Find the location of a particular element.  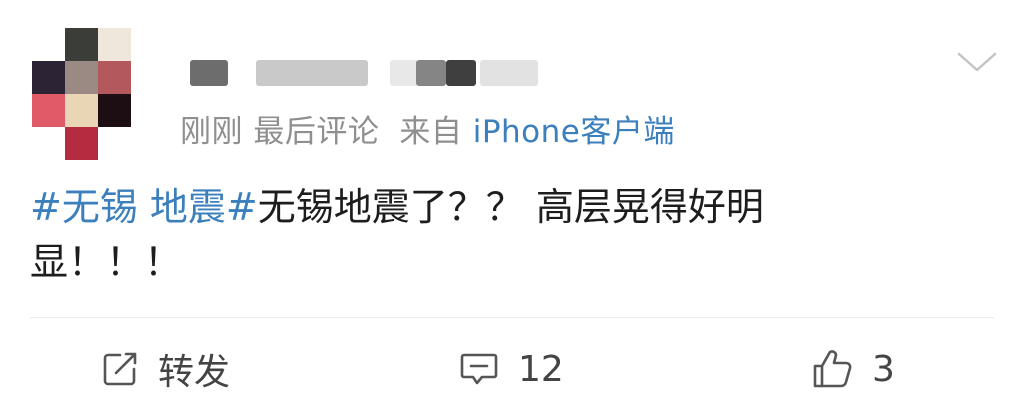

comment-button: 12 is located at coordinates (511, 369).